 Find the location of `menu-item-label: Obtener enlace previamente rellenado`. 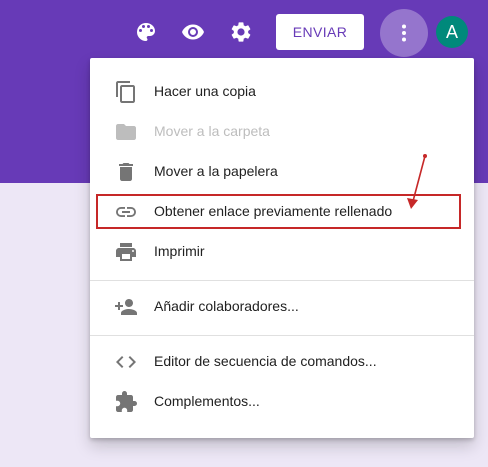

menu-item-label: Obtener enlace previamente rellenado is located at coordinates (273, 211).